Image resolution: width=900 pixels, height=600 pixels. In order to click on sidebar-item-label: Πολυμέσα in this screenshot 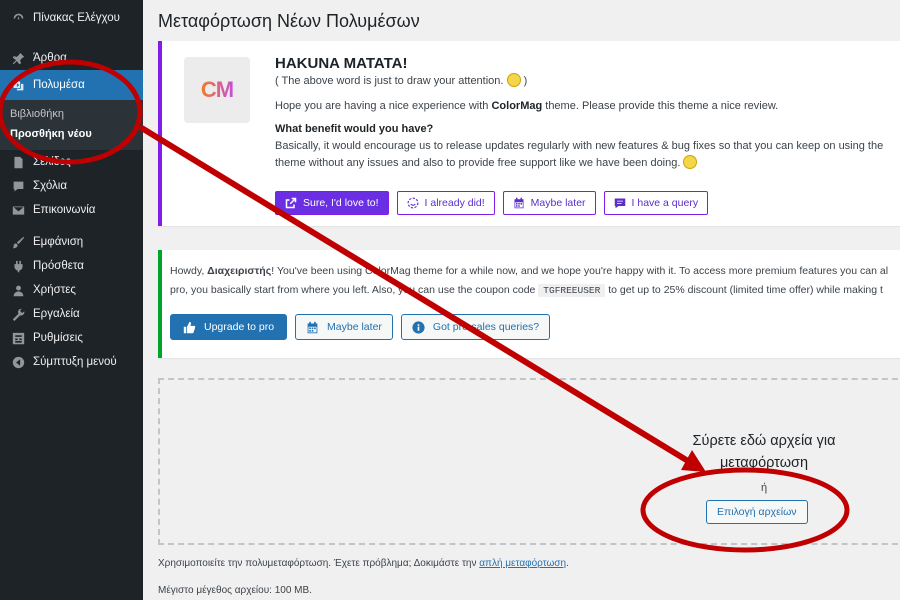, I will do `click(59, 85)`.